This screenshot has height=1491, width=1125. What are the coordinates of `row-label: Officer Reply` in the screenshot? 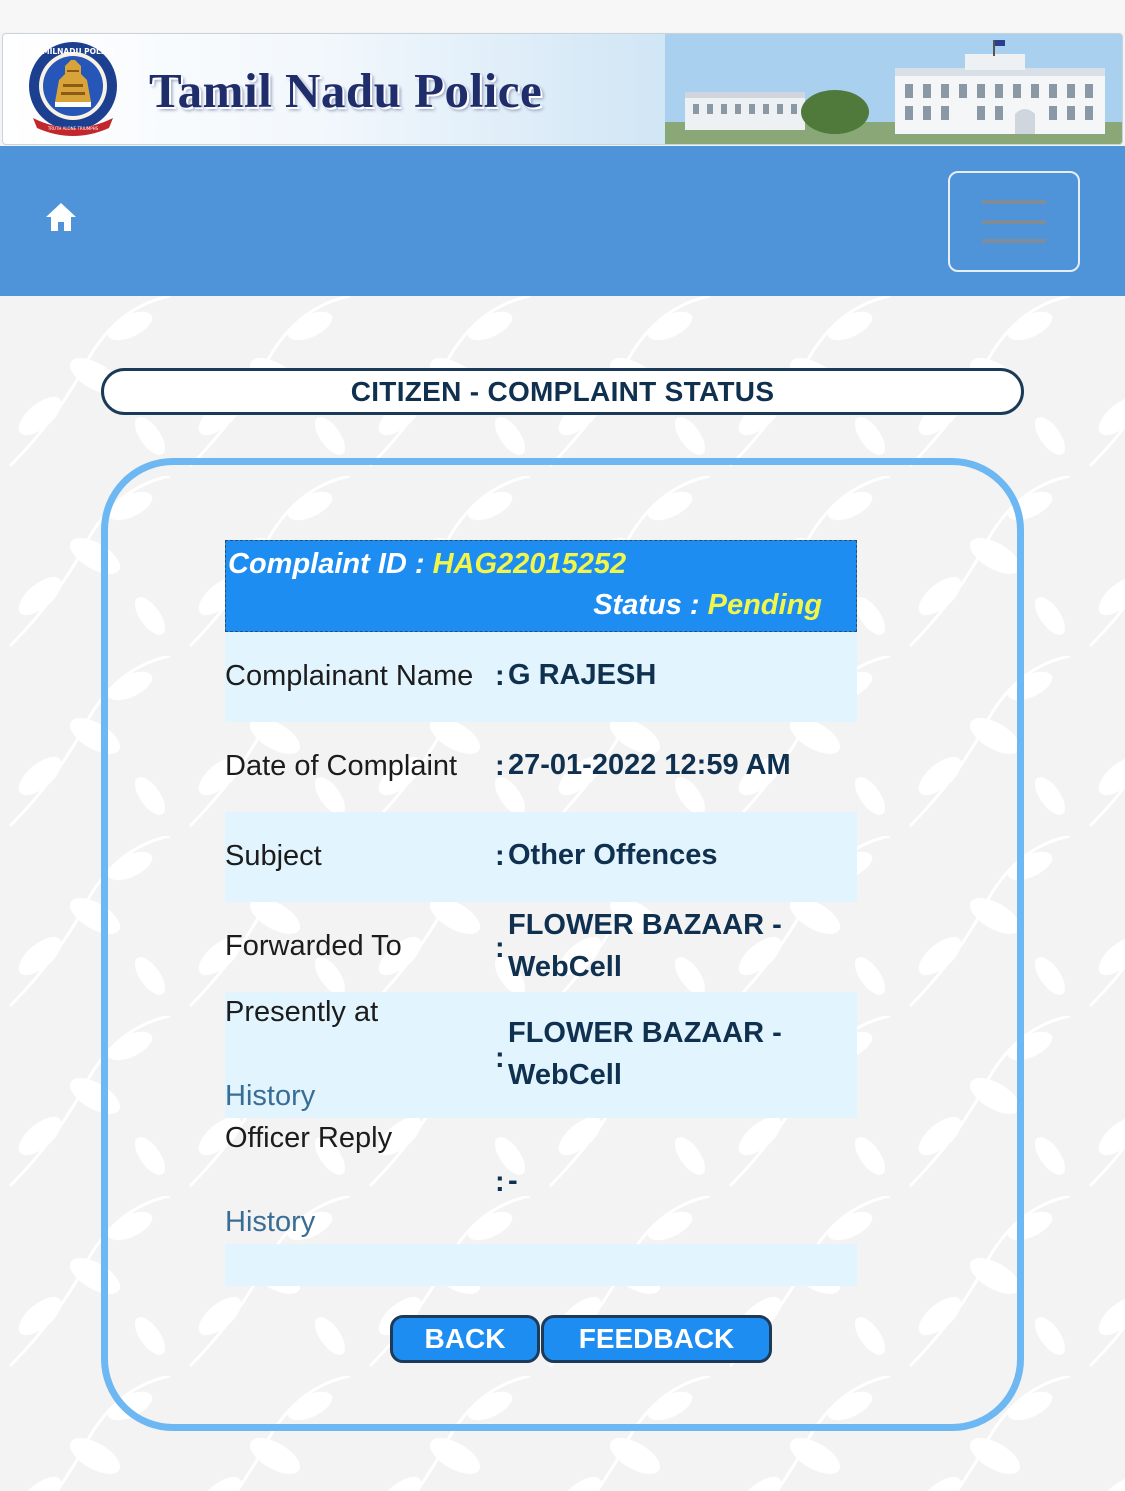 It's located at (309, 1138).